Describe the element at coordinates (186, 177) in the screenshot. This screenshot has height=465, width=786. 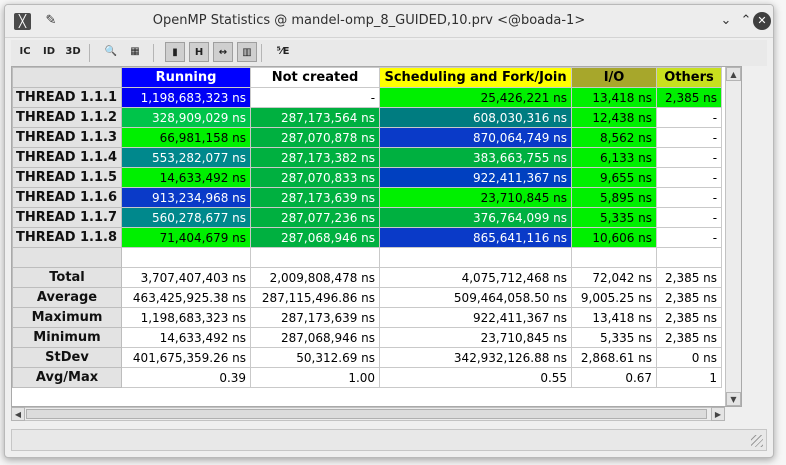
I see `table-cell: 14,633,492 ns` at that location.